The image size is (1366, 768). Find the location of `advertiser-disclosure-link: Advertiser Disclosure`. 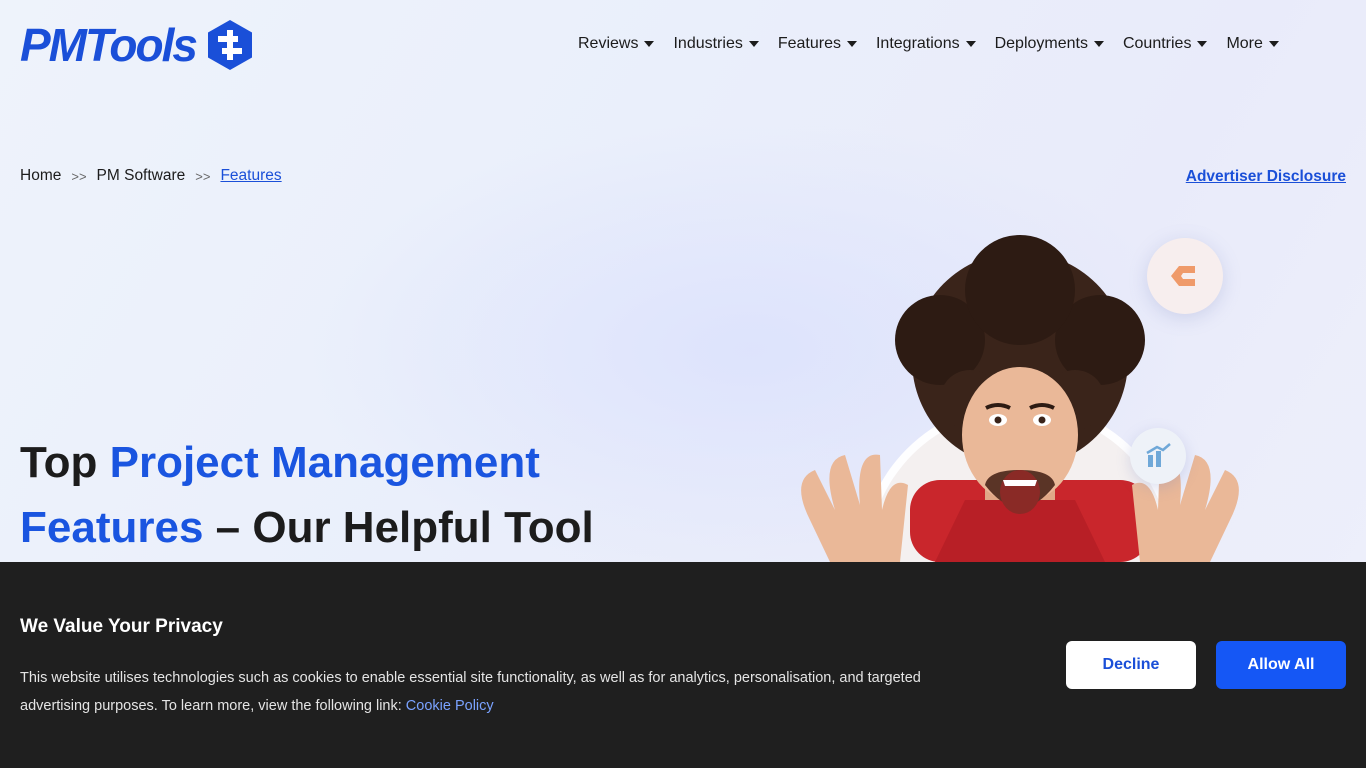

advertiser-disclosure-link: Advertiser Disclosure is located at coordinates (1266, 177).